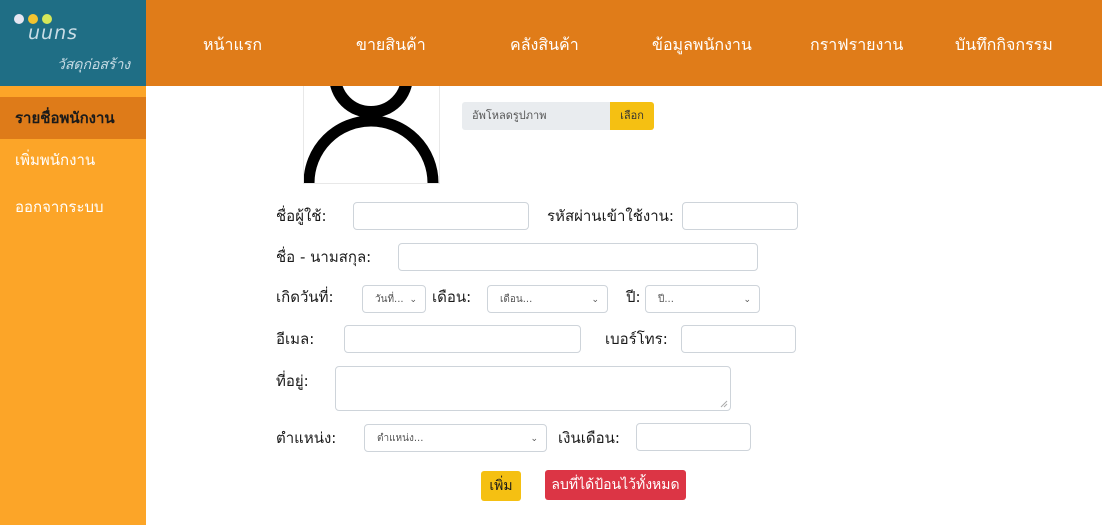 This screenshot has height=525, width=1102. I want to click on salary-input, so click(693, 437).